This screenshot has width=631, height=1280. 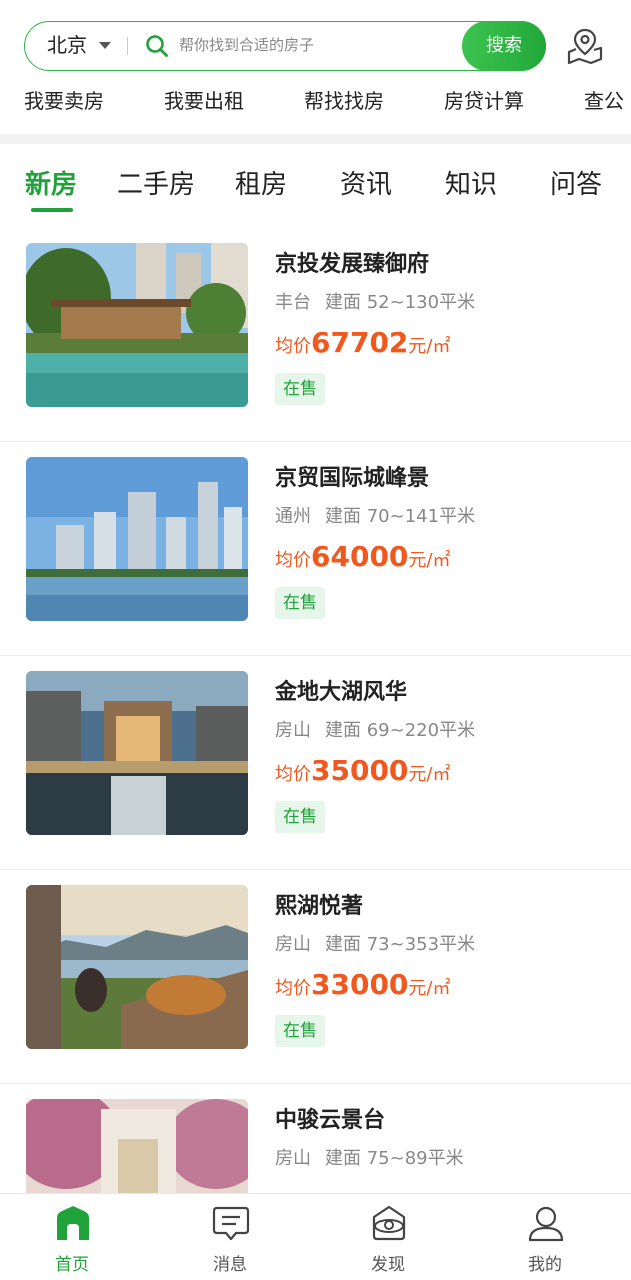 What do you see at coordinates (388, 1265) in the screenshot?
I see `nav-label: 发现` at bounding box center [388, 1265].